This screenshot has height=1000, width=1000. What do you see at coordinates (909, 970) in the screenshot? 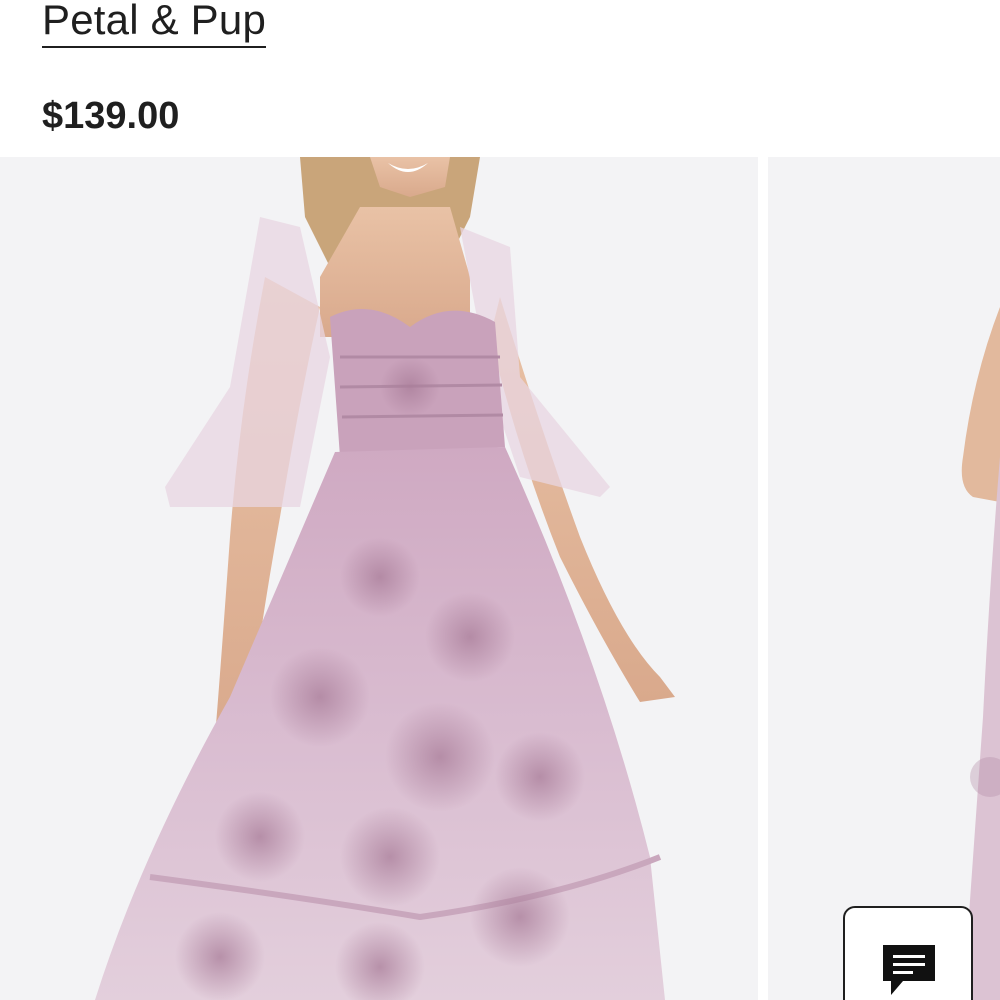
I see `chat-bubble-icon` at bounding box center [909, 970].